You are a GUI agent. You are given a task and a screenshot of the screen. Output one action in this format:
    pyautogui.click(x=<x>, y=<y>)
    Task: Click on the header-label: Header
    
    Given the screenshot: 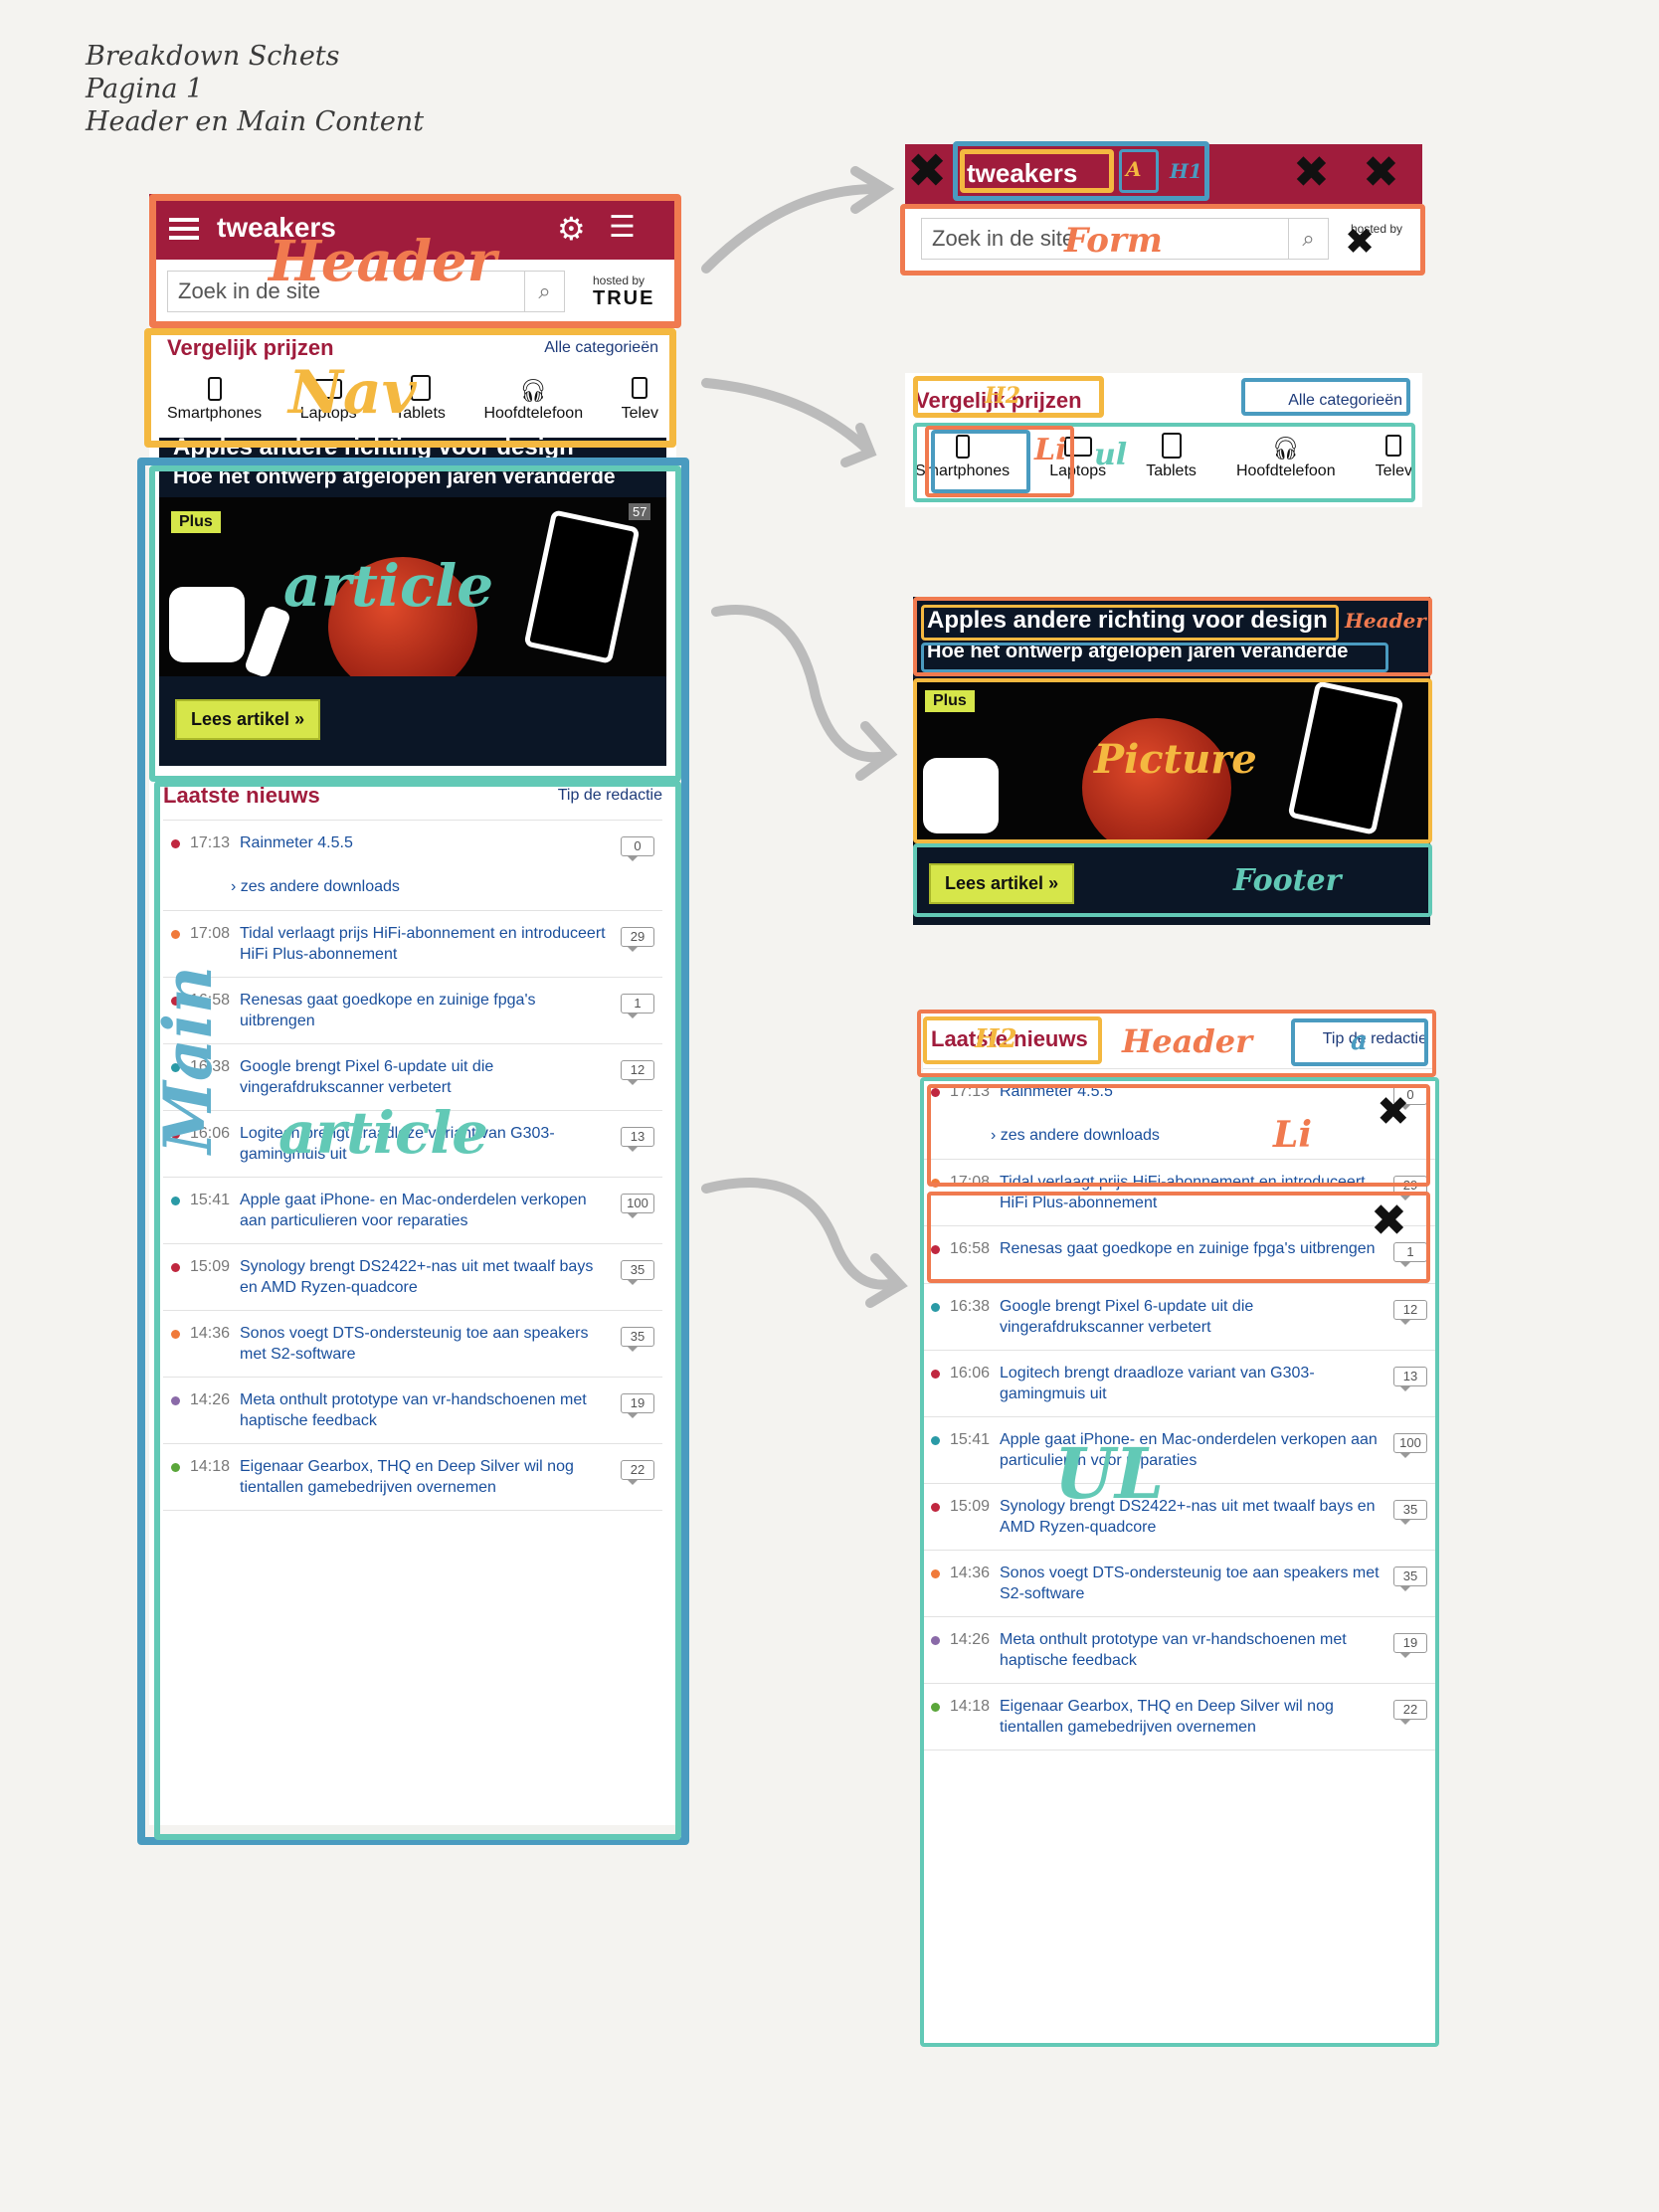 What is the action you would take?
    pyautogui.click(x=383, y=261)
    